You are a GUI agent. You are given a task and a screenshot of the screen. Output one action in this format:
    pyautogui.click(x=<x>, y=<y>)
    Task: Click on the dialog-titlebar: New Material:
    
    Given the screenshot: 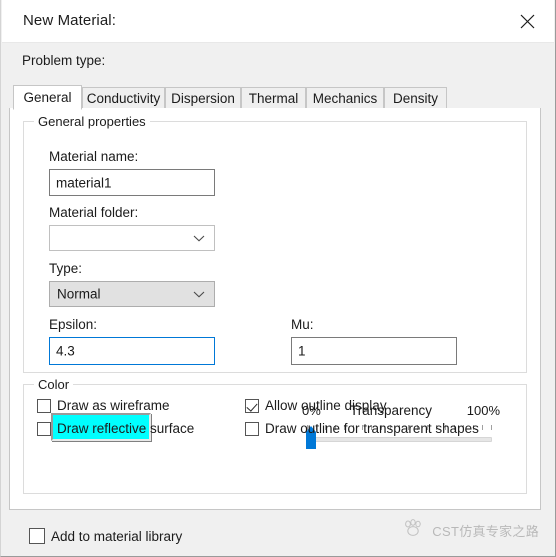 What is the action you would take?
    pyautogui.click(x=278, y=21)
    